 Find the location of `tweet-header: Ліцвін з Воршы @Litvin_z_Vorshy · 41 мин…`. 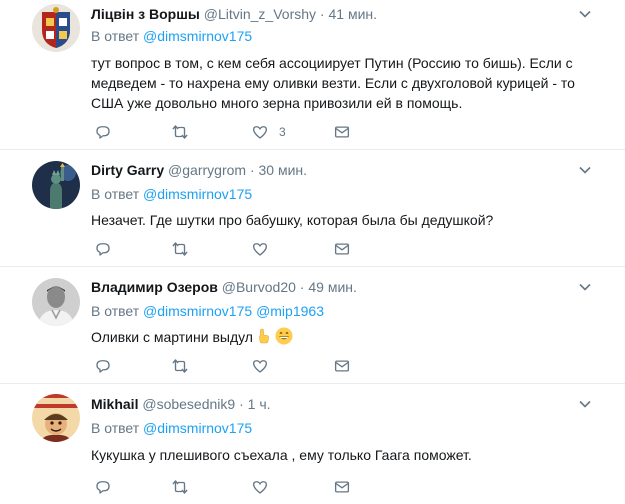

tweet-header: Ліцвін з Воршы @Litvin_z_Vorshy · 41 мин… is located at coordinates (343, 14).